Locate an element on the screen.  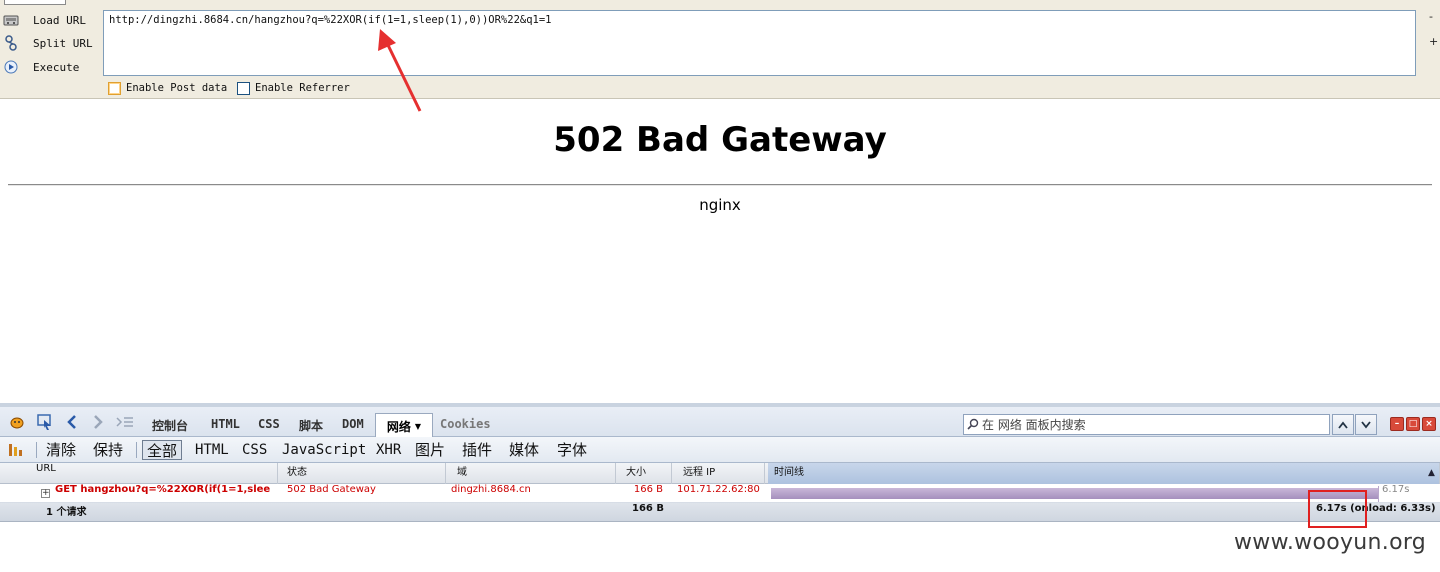
filter-css: CSS is located at coordinates (254, 450).